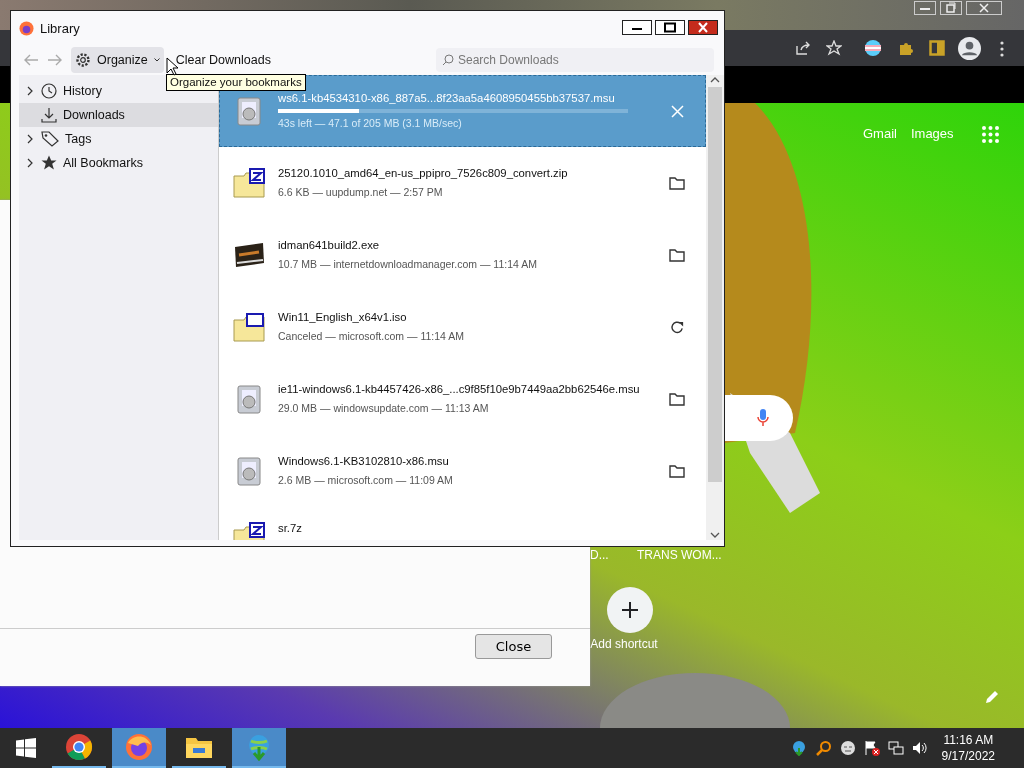 The width and height of the screenshot is (1024, 768). Describe the element at coordinates (370, 123) in the screenshot. I see `download-status: 43s left — 47.1 of 205 MB (3.1 MB/sec)` at that location.